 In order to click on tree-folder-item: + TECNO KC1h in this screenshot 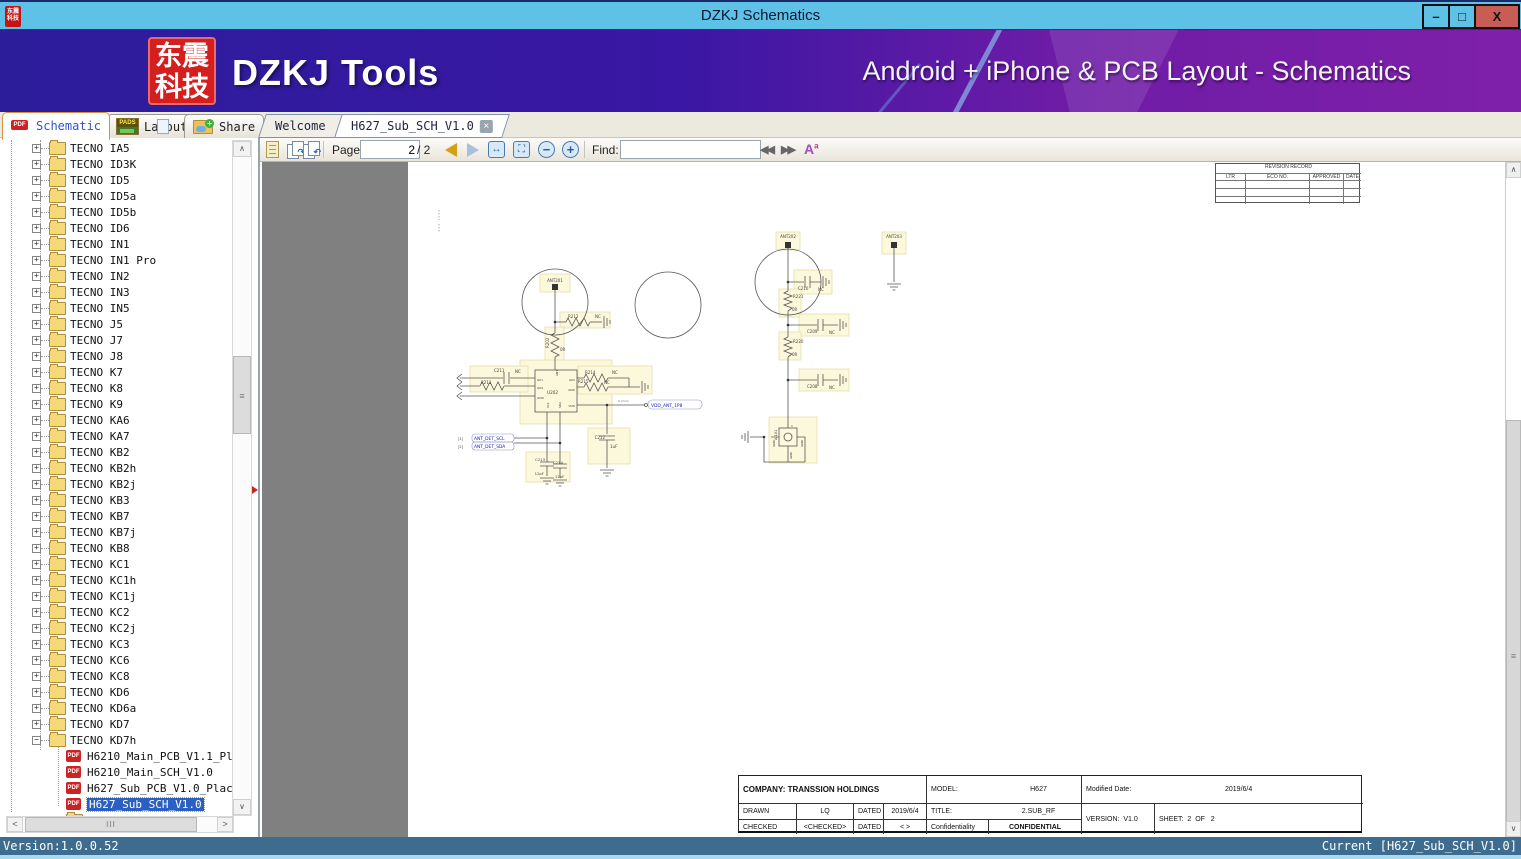, I will do `click(116, 579)`.